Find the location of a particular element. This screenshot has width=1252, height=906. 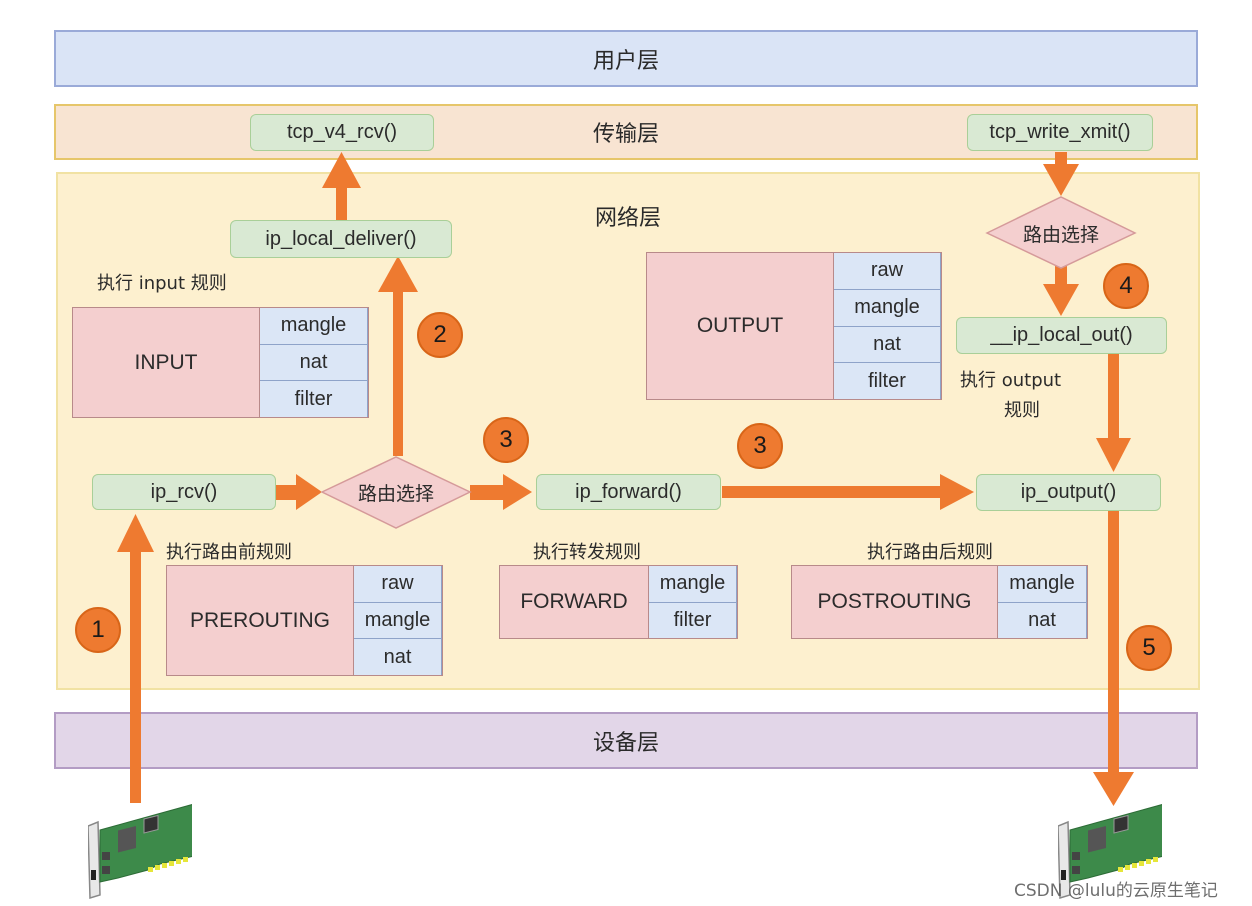

func-ip-local-out-label: __ip_local_out() is located at coordinates (1061, 335).